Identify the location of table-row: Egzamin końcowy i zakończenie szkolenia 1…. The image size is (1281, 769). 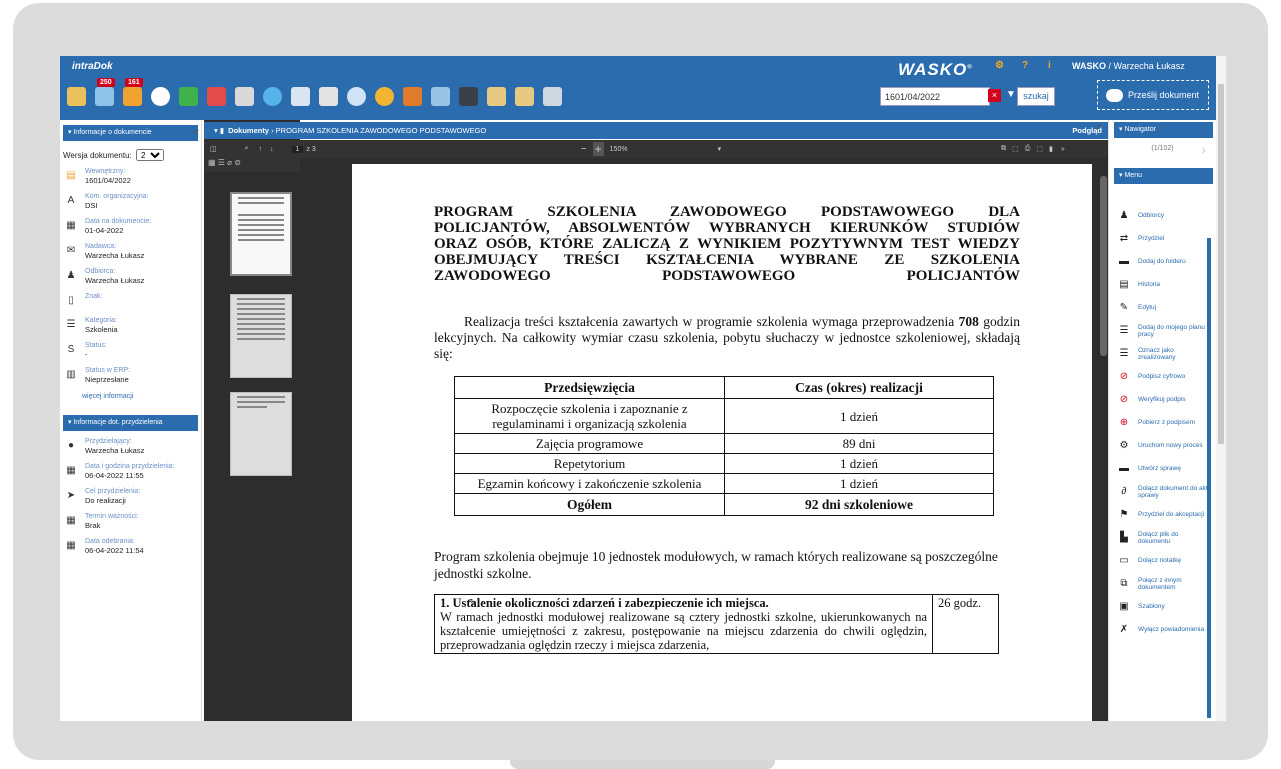
(724, 483).